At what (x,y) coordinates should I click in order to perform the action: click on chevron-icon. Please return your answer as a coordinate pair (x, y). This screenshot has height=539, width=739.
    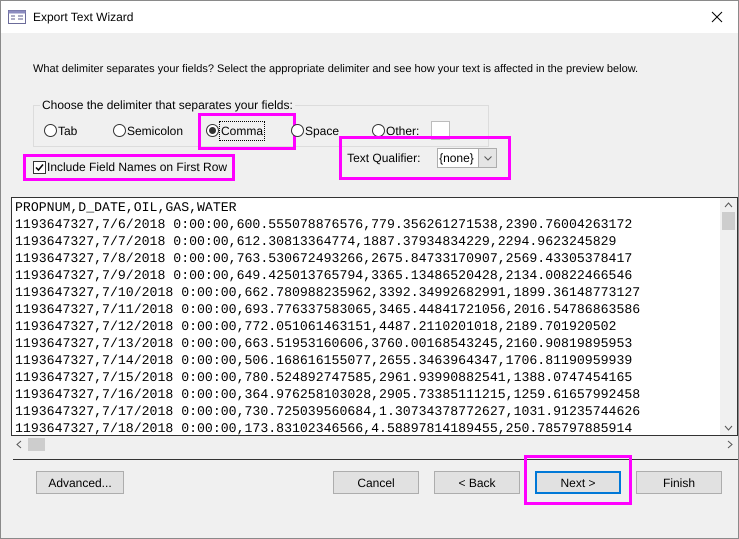
    Looking at the image, I should click on (488, 158).